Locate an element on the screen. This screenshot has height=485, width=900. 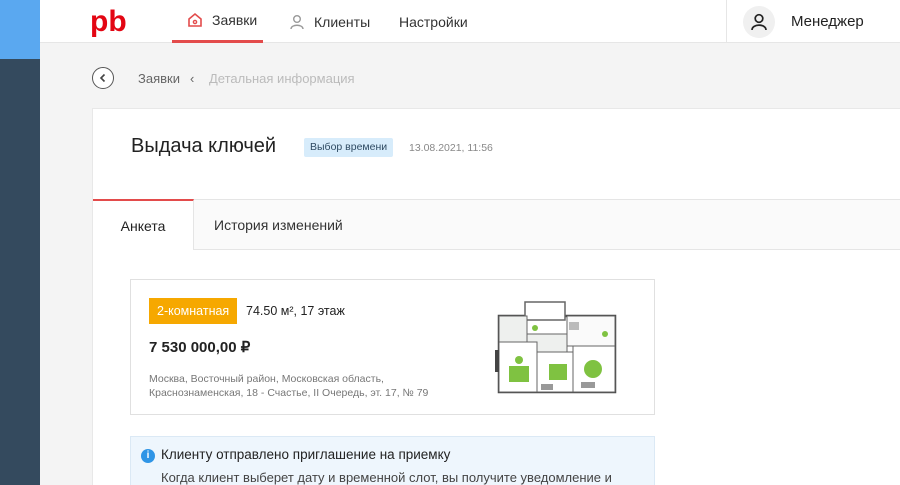
page-title: Выдача ключей is located at coordinates (204, 146).